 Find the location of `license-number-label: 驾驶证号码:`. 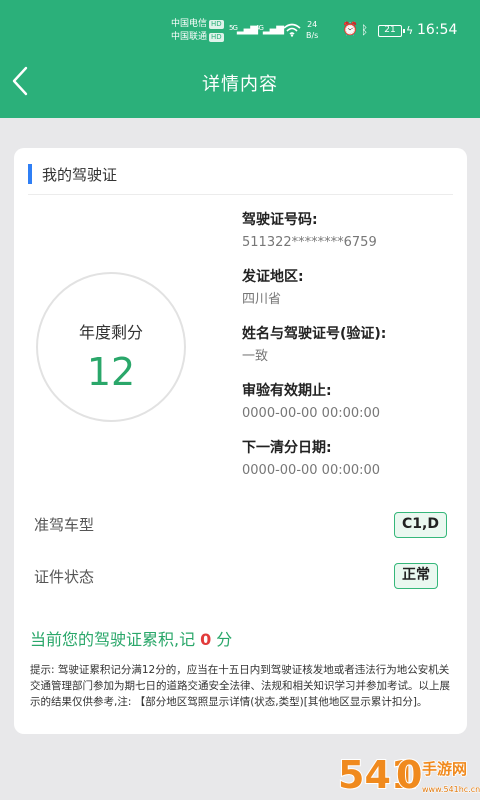

license-number-label: 驾驶证号码: is located at coordinates (280, 220).